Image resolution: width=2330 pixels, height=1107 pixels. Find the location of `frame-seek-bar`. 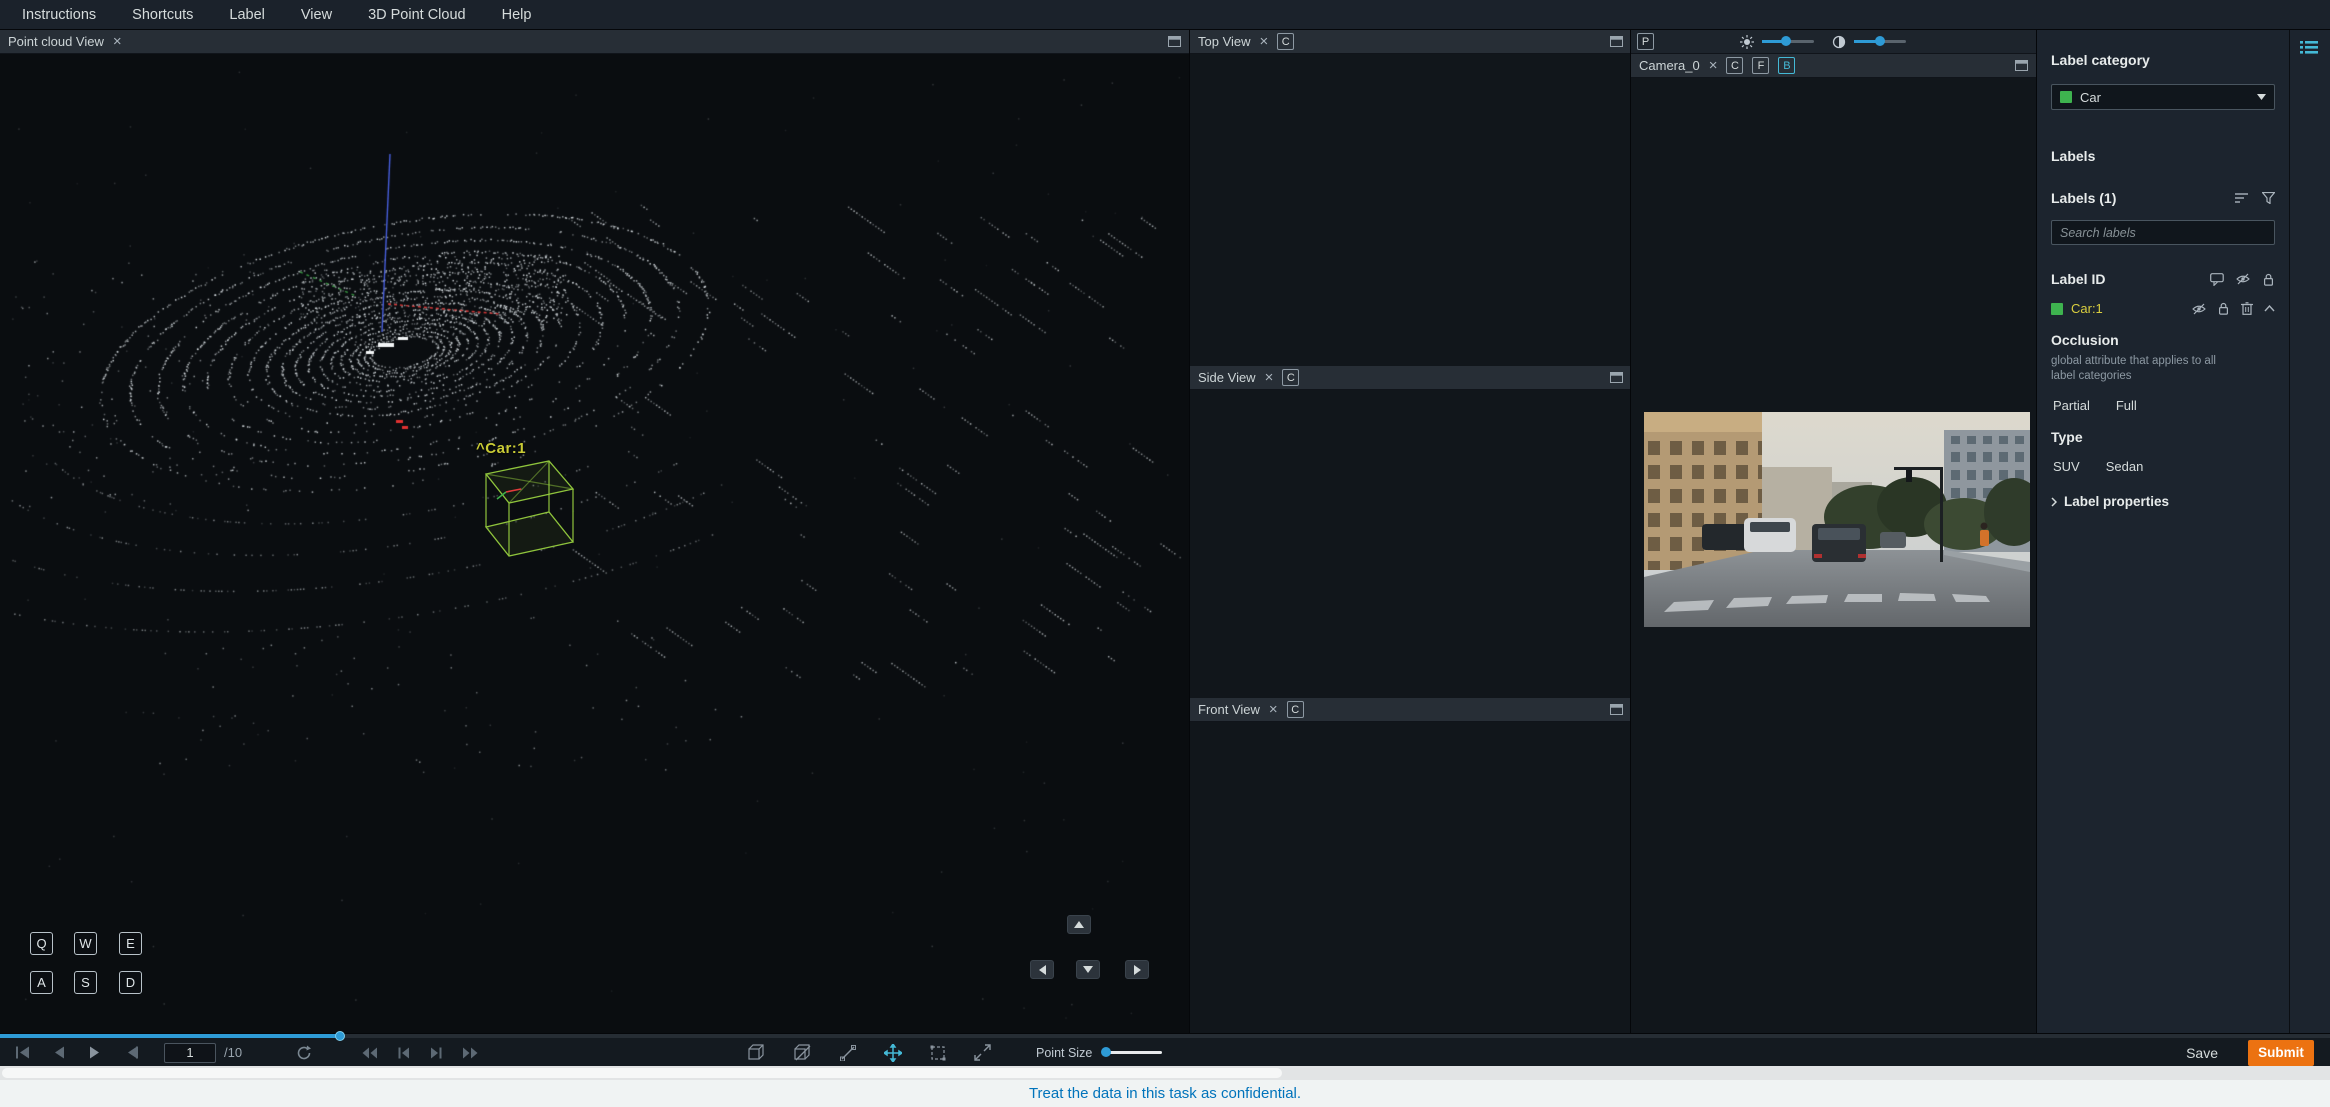

frame-seek-bar is located at coordinates (1165, 1036).